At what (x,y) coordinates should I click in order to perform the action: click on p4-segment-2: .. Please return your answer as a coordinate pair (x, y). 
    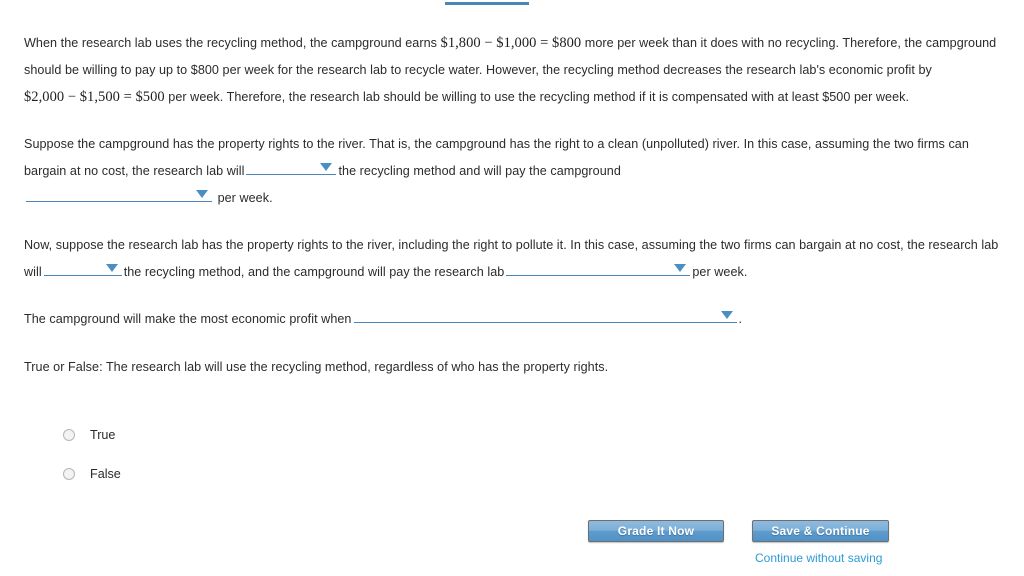
    Looking at the image, I should click on (740, 319).